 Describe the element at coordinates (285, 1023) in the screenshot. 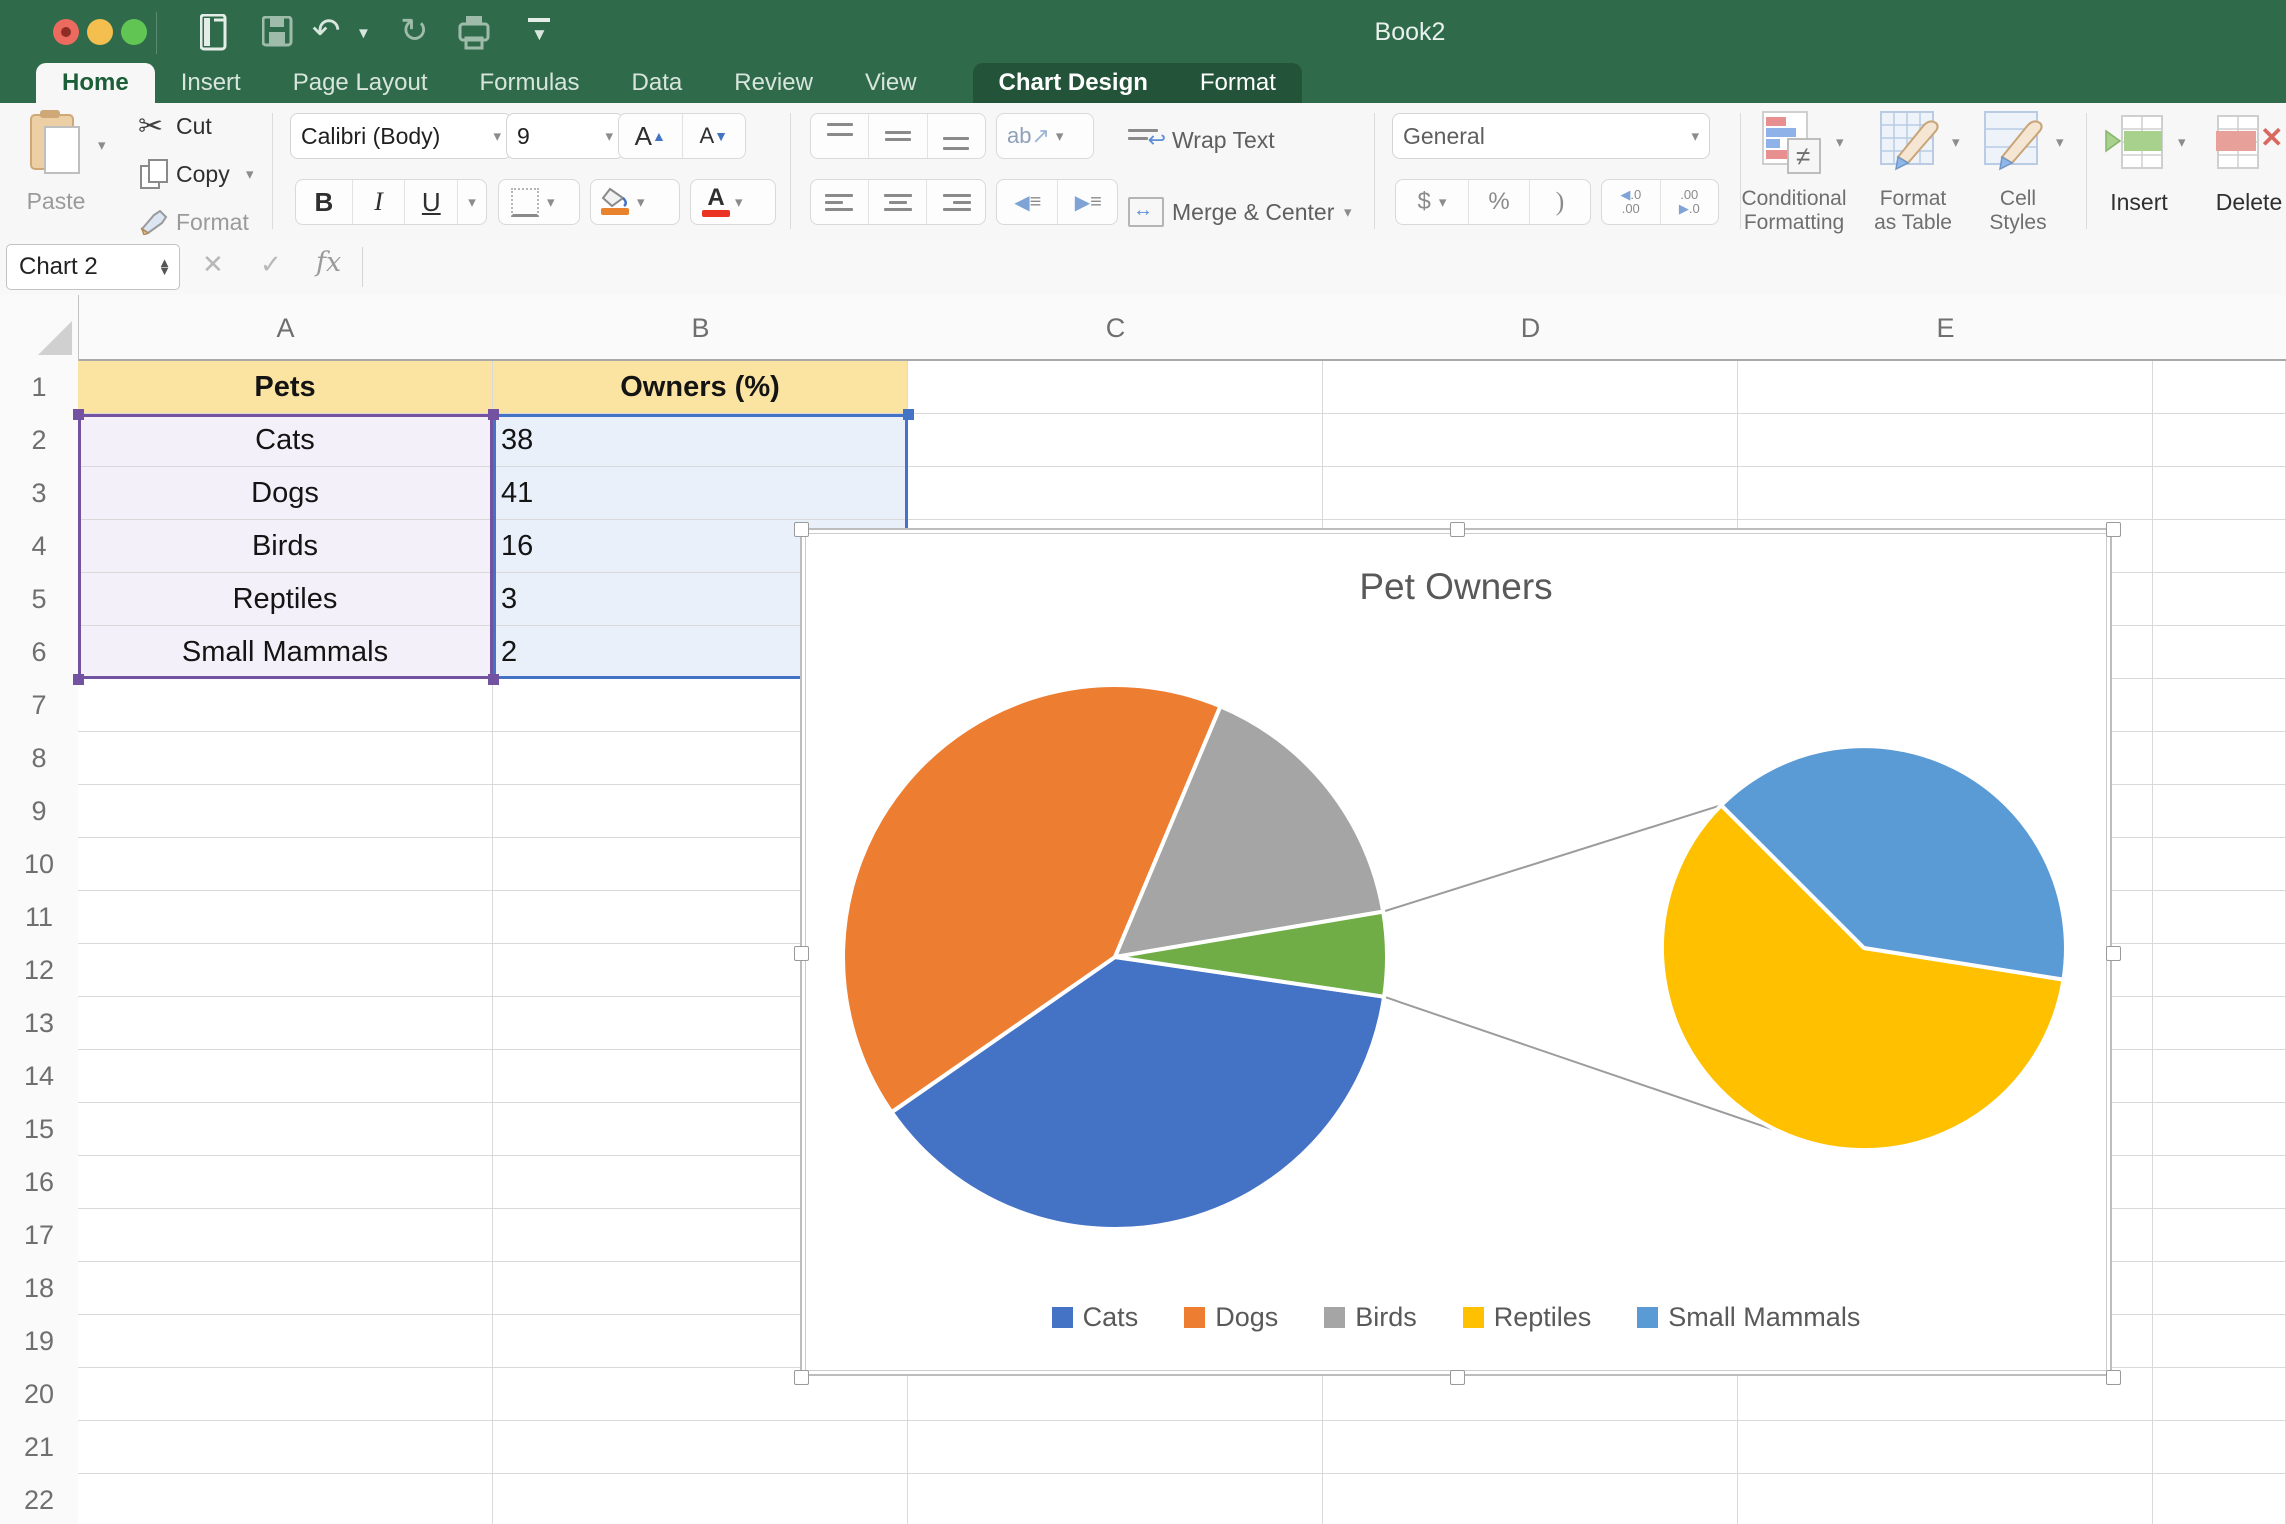

I see `cell-A13` at that location.